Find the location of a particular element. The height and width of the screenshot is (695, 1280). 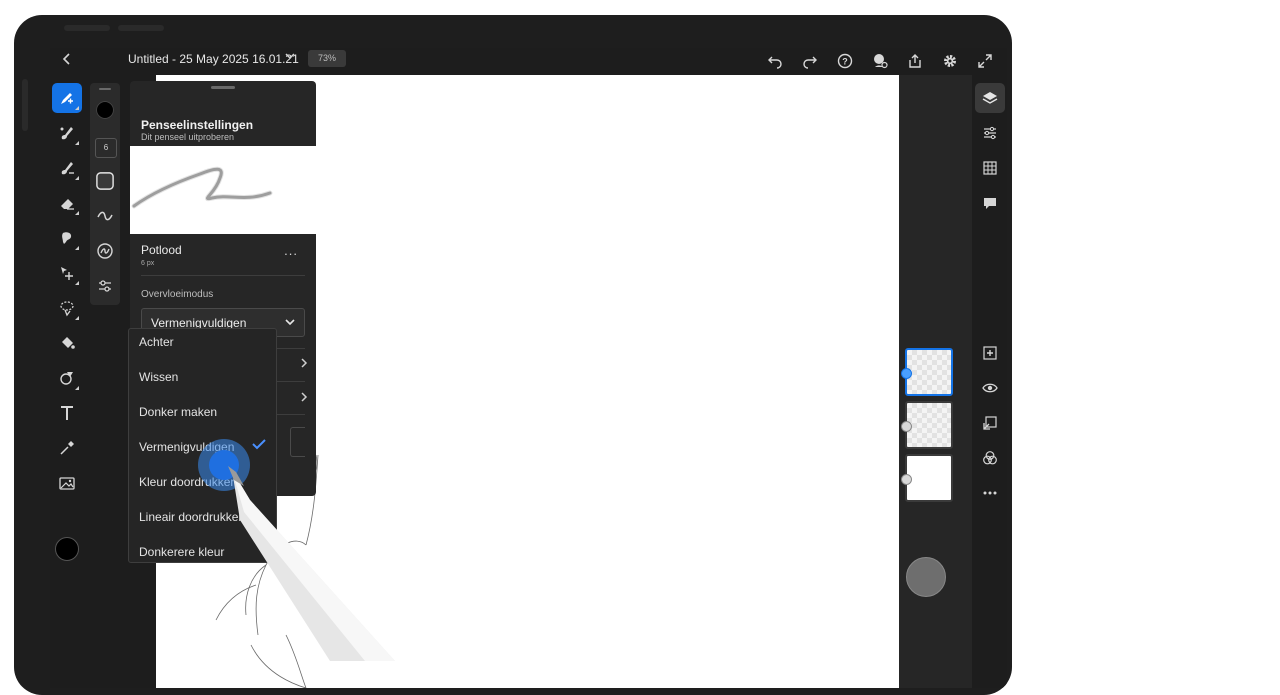

right-toolbar is located at coordinates (989, 381).